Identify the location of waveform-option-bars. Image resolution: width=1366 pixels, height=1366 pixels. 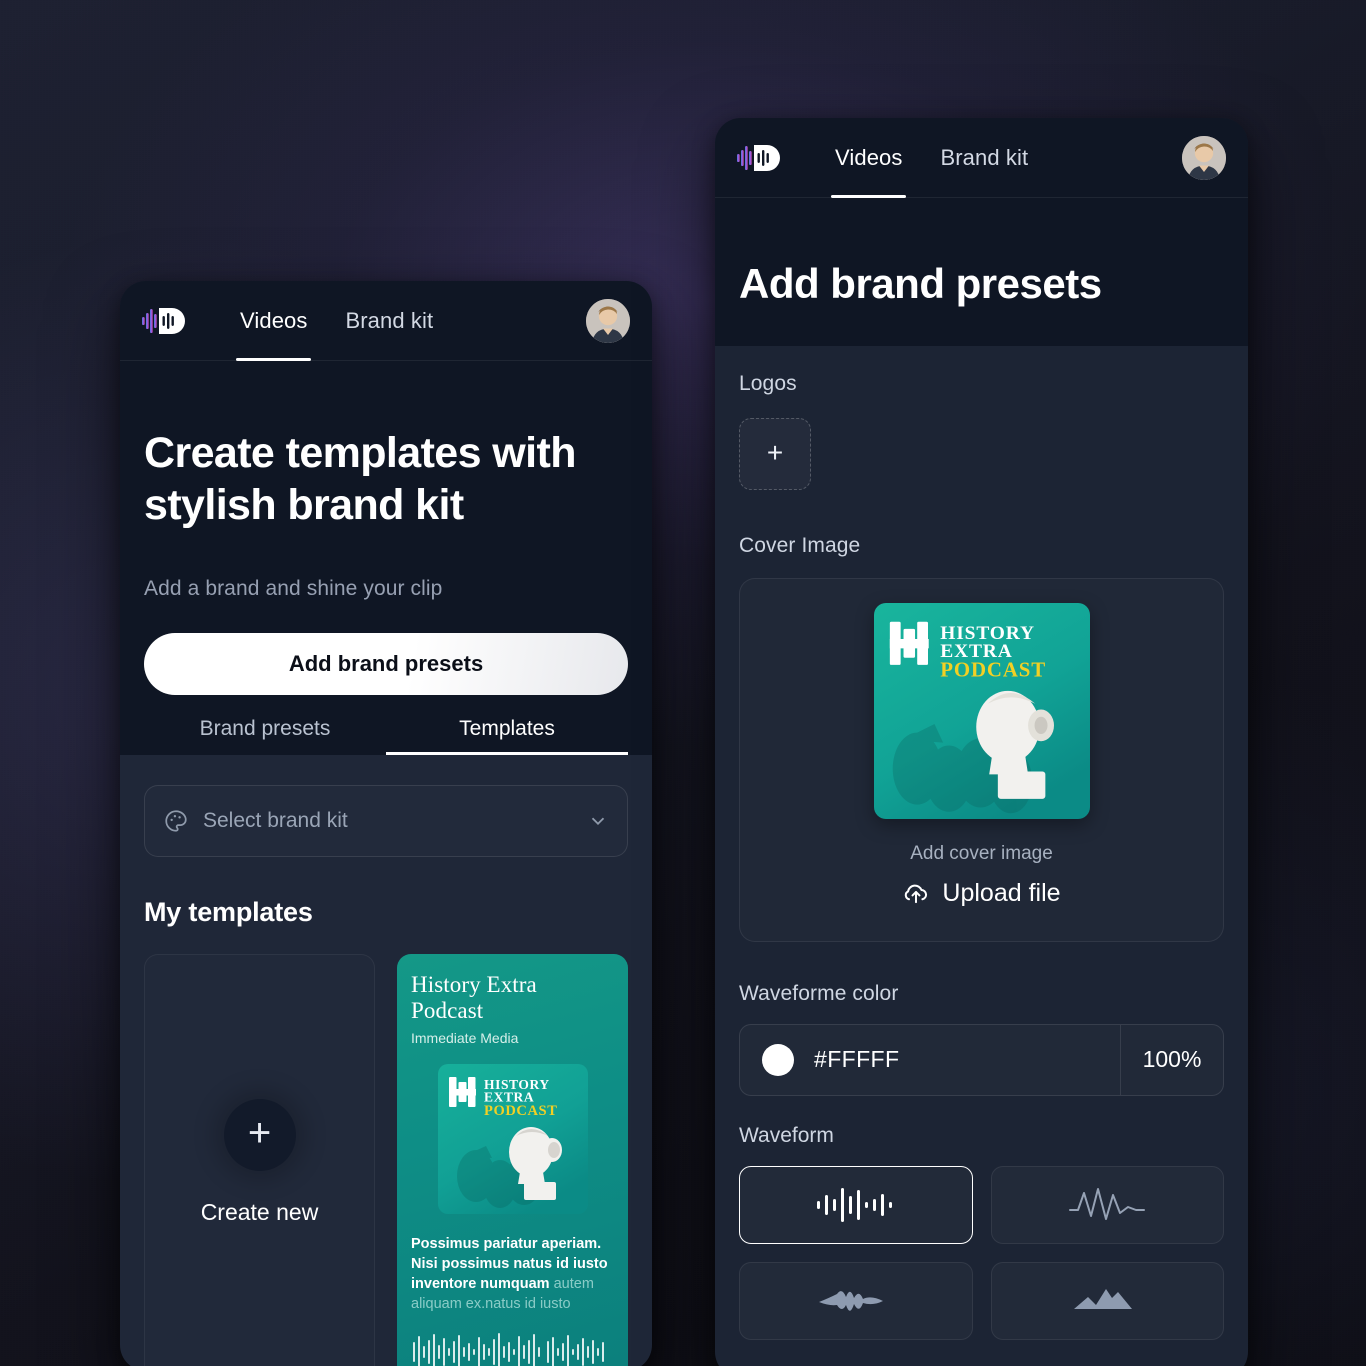
(856, 1204).